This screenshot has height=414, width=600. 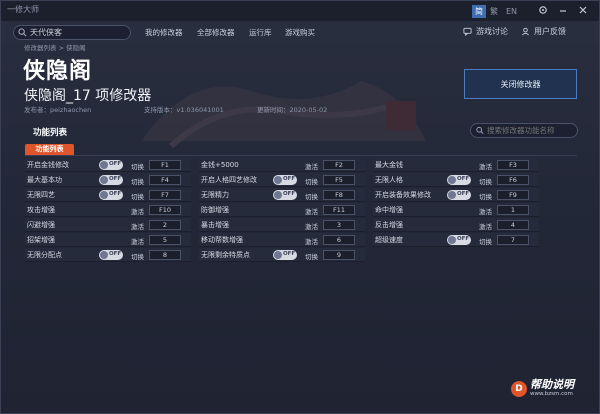 I want to click on hotkey-field: F1, so click(x=165, y=165).